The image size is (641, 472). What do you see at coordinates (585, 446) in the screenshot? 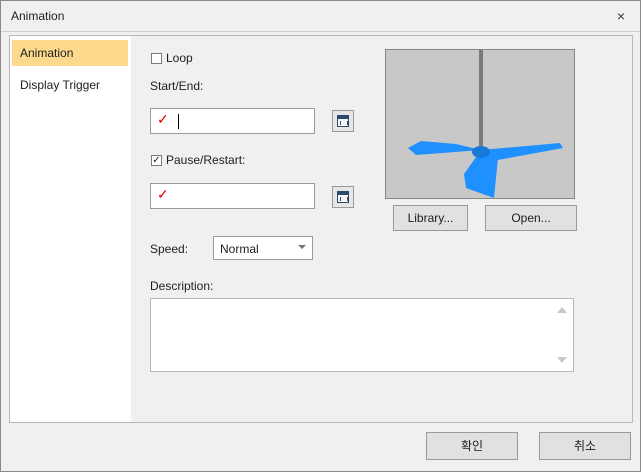
I see `cancel-button: 취소` at bounding box center [585, 446].